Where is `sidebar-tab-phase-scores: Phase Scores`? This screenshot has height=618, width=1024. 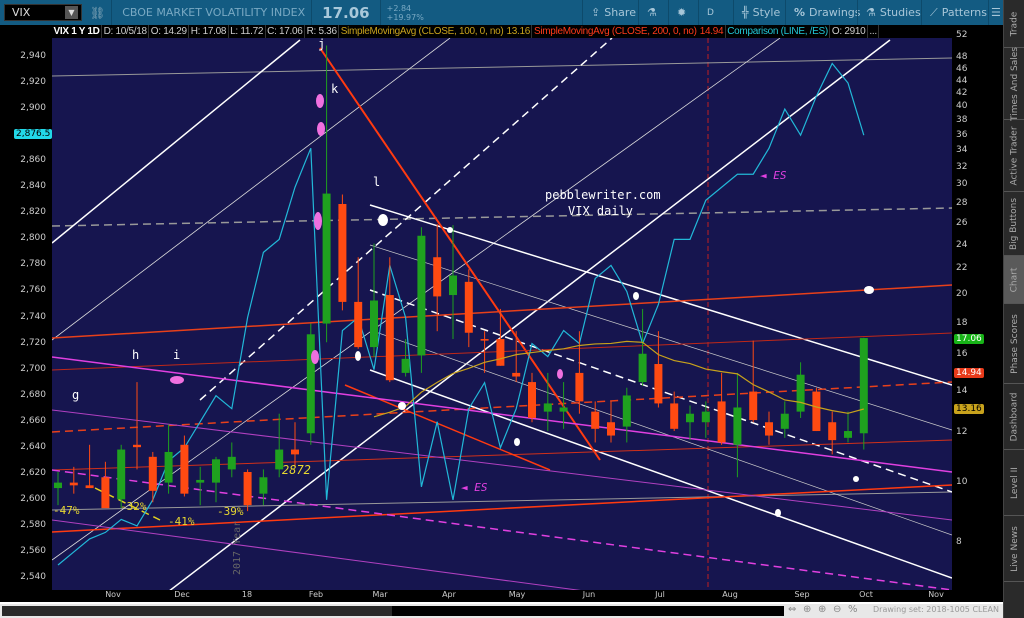
sidebar-tab-phase-scores: Phase Scores is located at coordinates (1014, 344).